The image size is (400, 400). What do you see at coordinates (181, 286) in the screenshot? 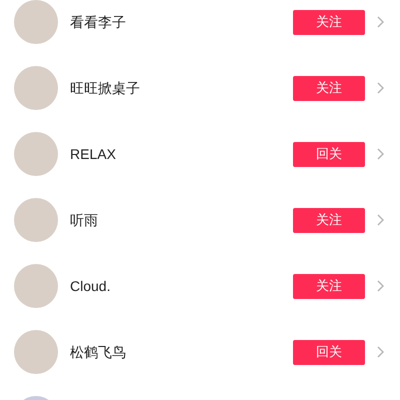
I see `username: Cloud.` at bounding box center [181, 286].